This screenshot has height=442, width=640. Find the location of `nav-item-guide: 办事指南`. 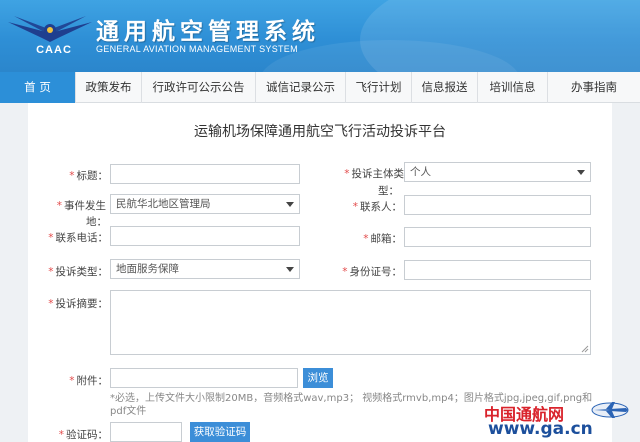

nav-item-guide: 办事指南 is located at coordinates (594, 87).